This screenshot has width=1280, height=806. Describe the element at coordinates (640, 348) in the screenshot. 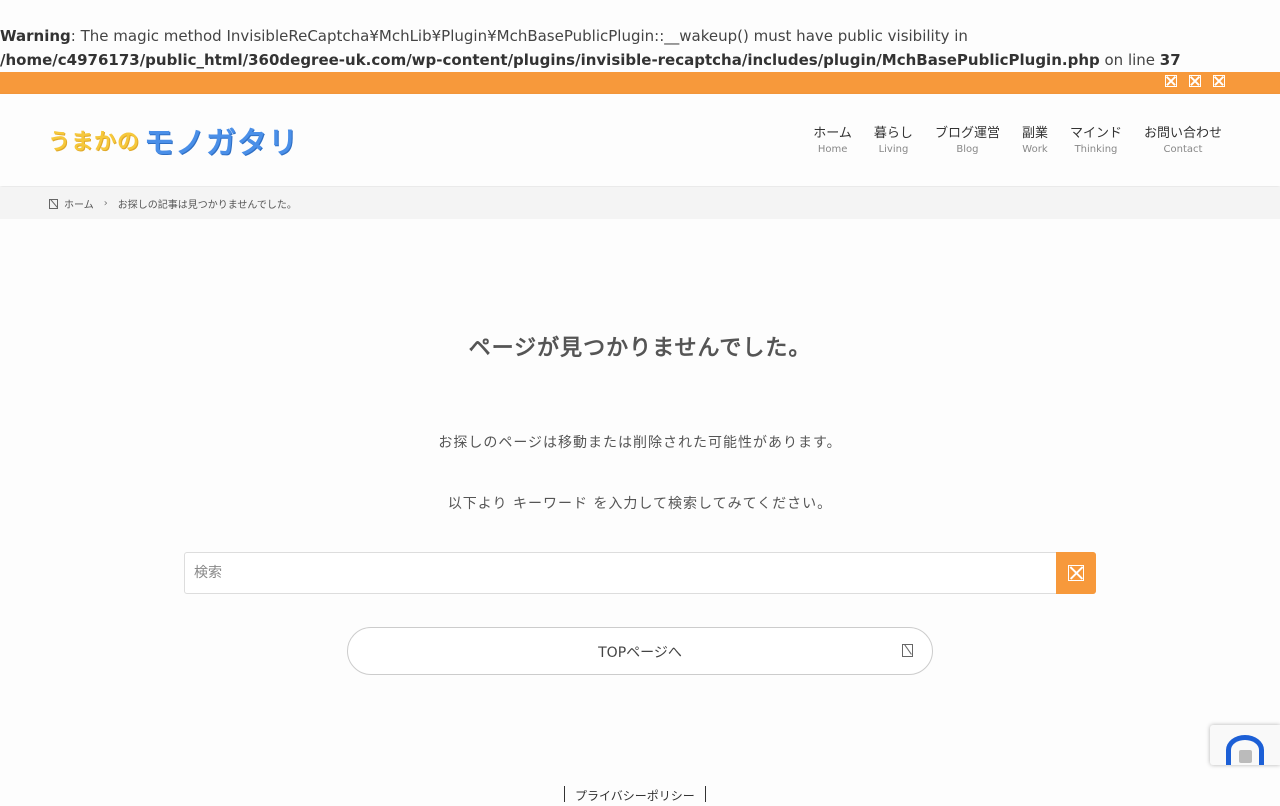

I see `page-title: ページが見つかりませんでした。` at that location.